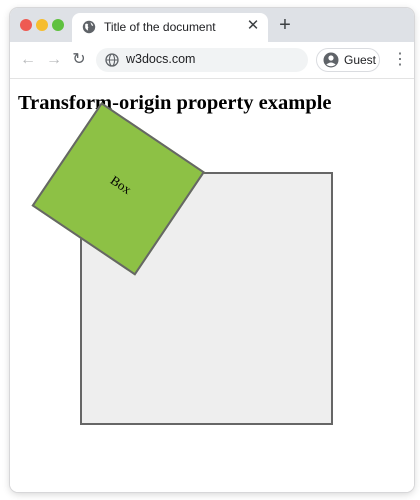 This screenshot has height=500, width=420. What do you see at coordinates (121, 184) in the screenshot?
I see `box-label: Box` at bounding box center [121, 184].